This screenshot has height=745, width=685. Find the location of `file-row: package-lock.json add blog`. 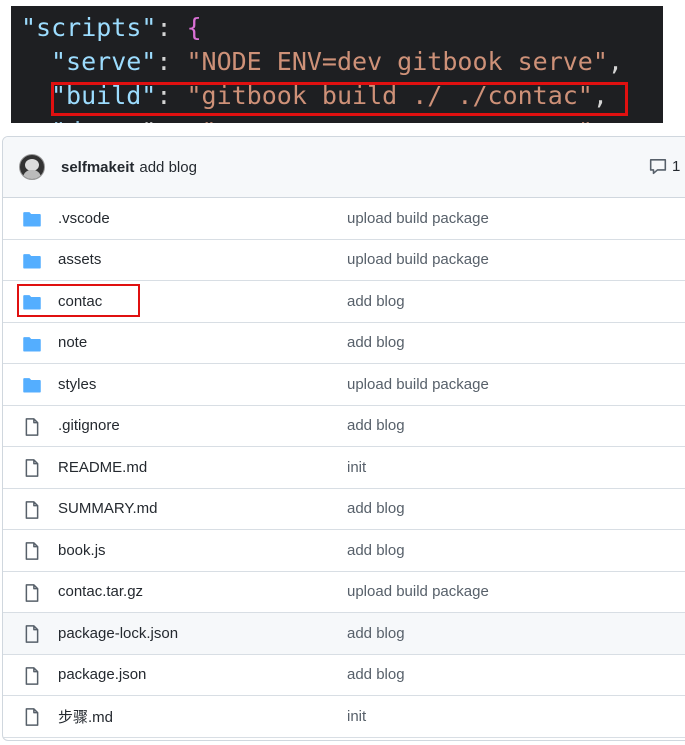

file-row: package-lock.json add blog is located at coordinates (344, 634).